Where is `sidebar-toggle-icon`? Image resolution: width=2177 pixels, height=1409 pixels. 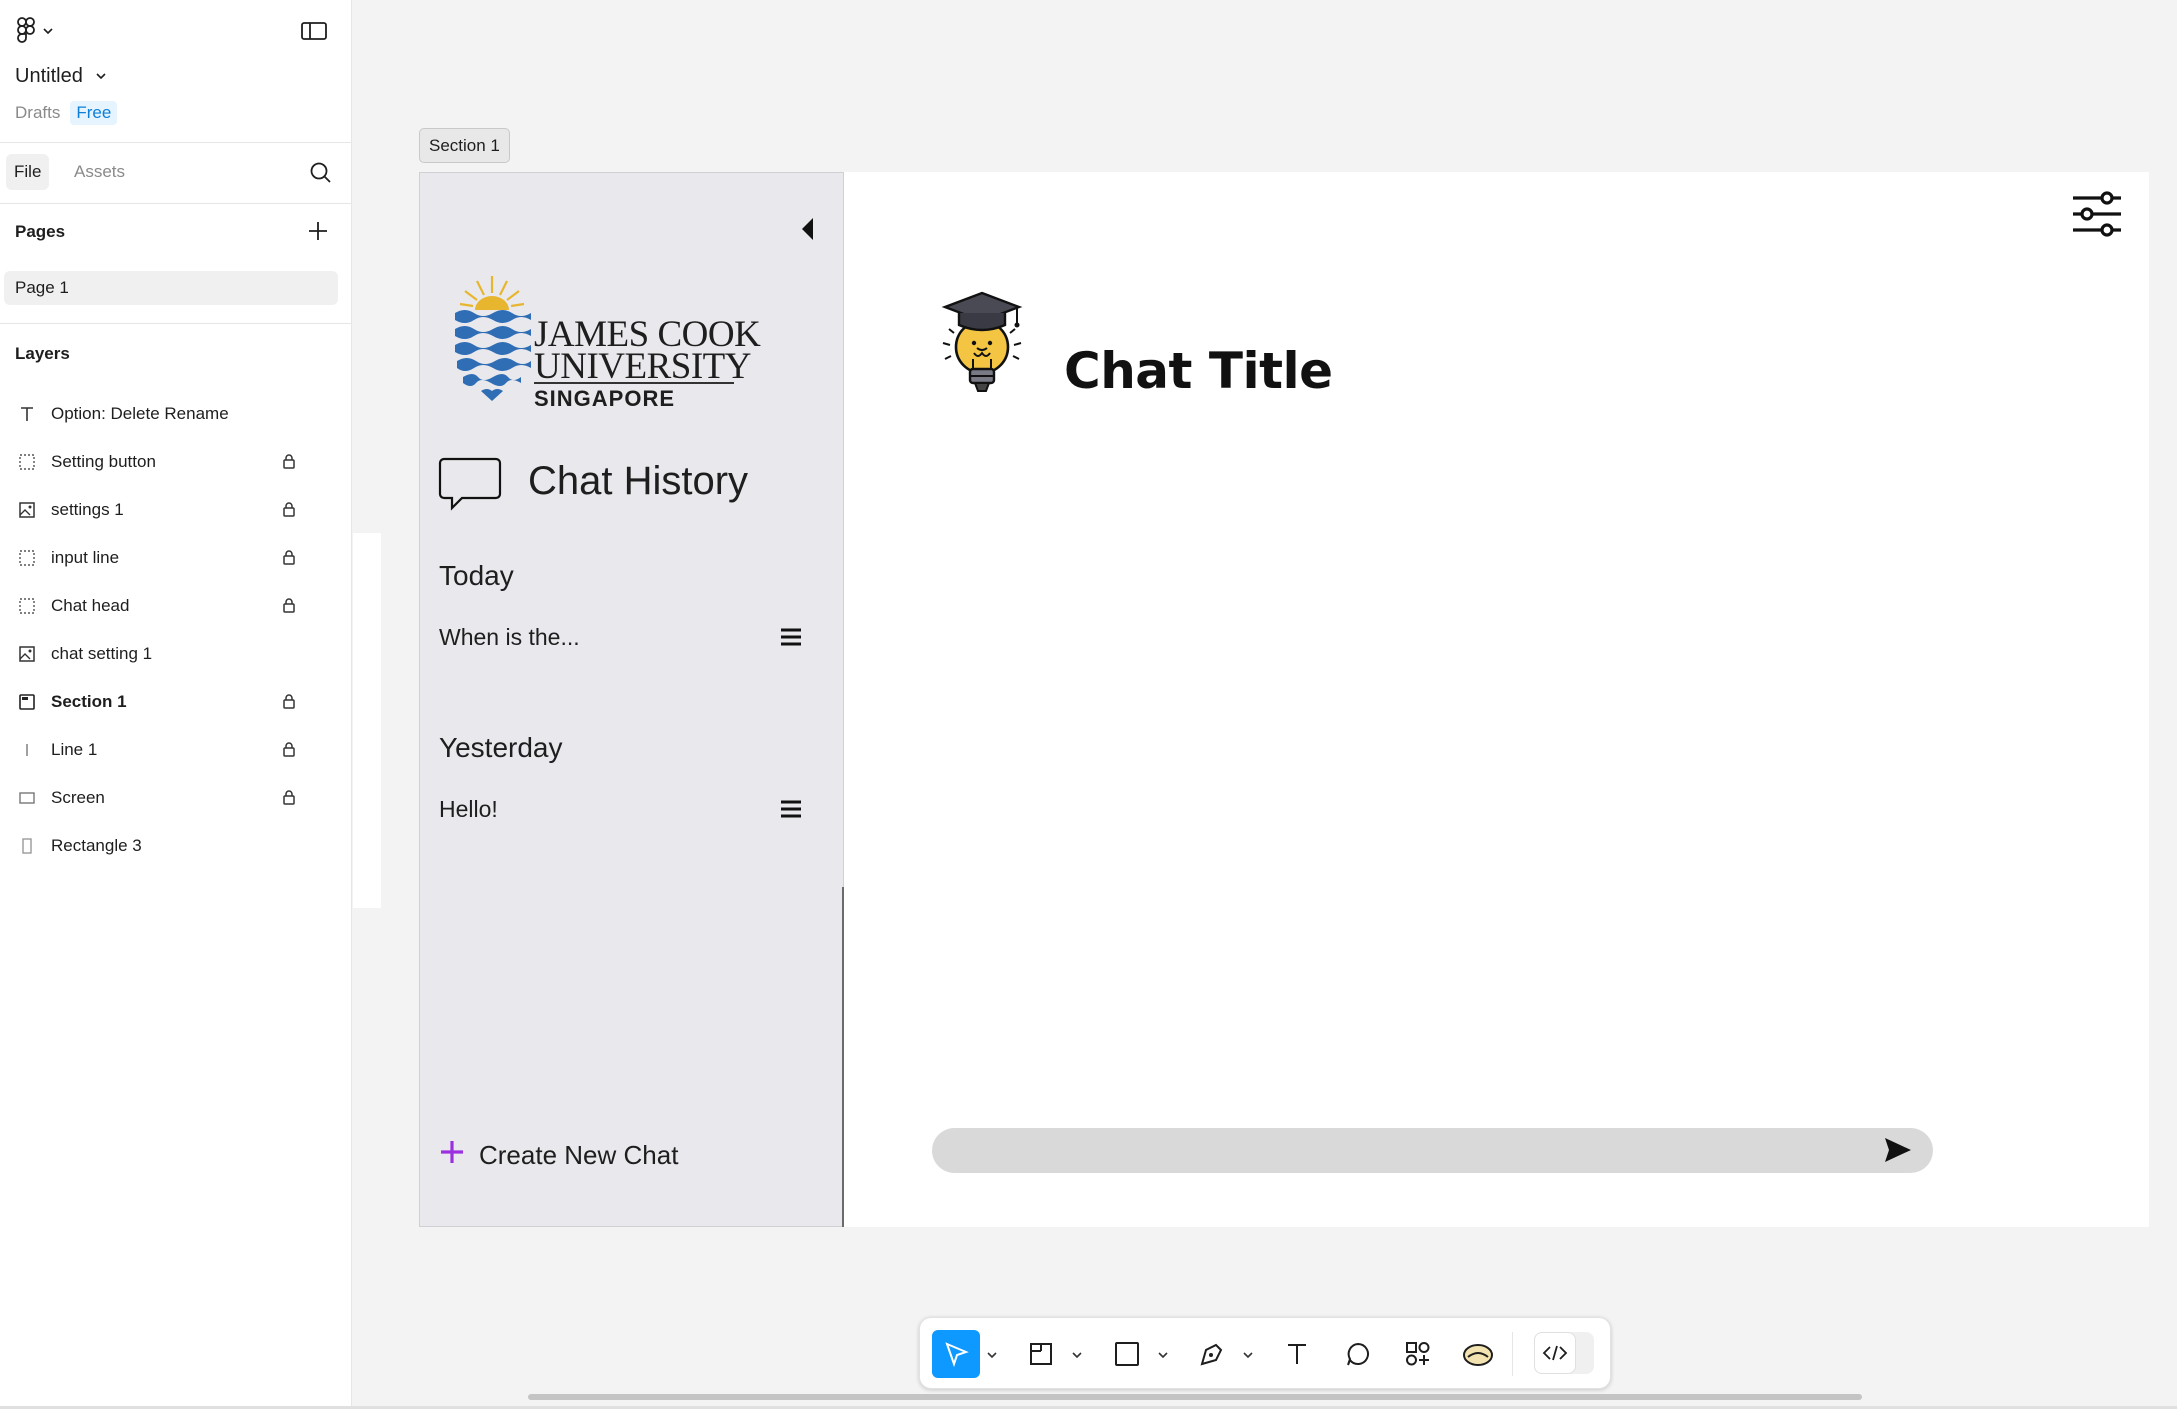
sidebar-toggle-icon is located at coordinates (314, 33).